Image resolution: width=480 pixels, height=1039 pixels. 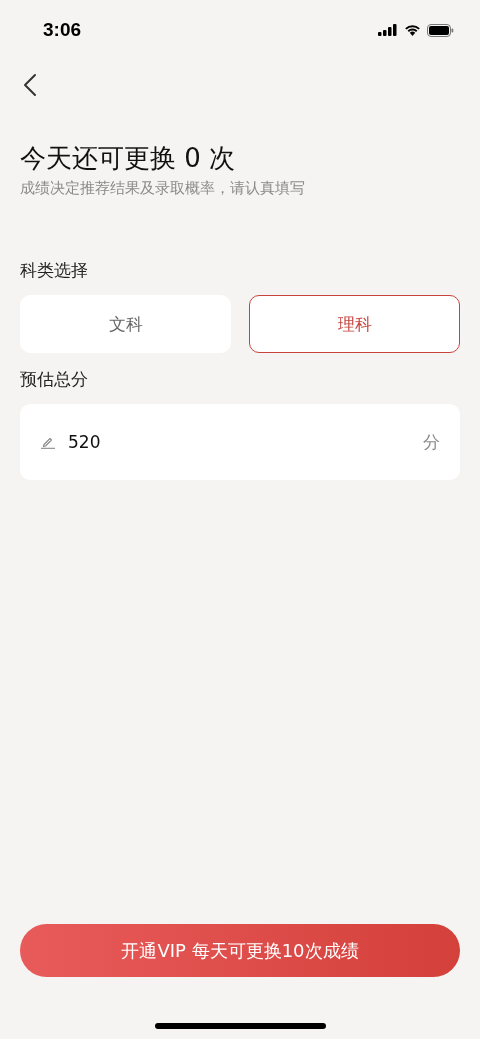 I want to click on score-value: 520, so click(x=85, y=442).